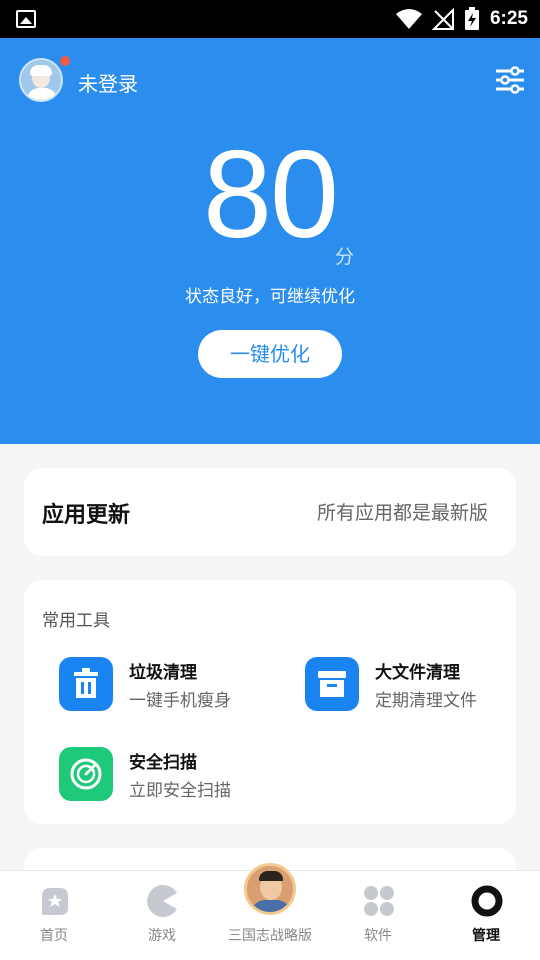 Image resolution: width=540 pixels, height=960 pixels. Describe the element at coordinates (163, 763) in the screenshot. I see `tool-name: 安全扫描` at that location.